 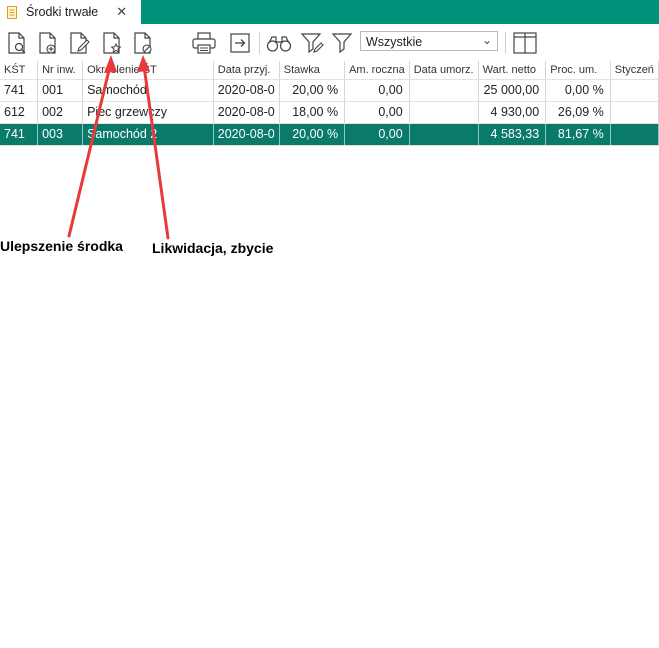 I want to click on table-cell: 81,67 %, so click(x=578, y=134).